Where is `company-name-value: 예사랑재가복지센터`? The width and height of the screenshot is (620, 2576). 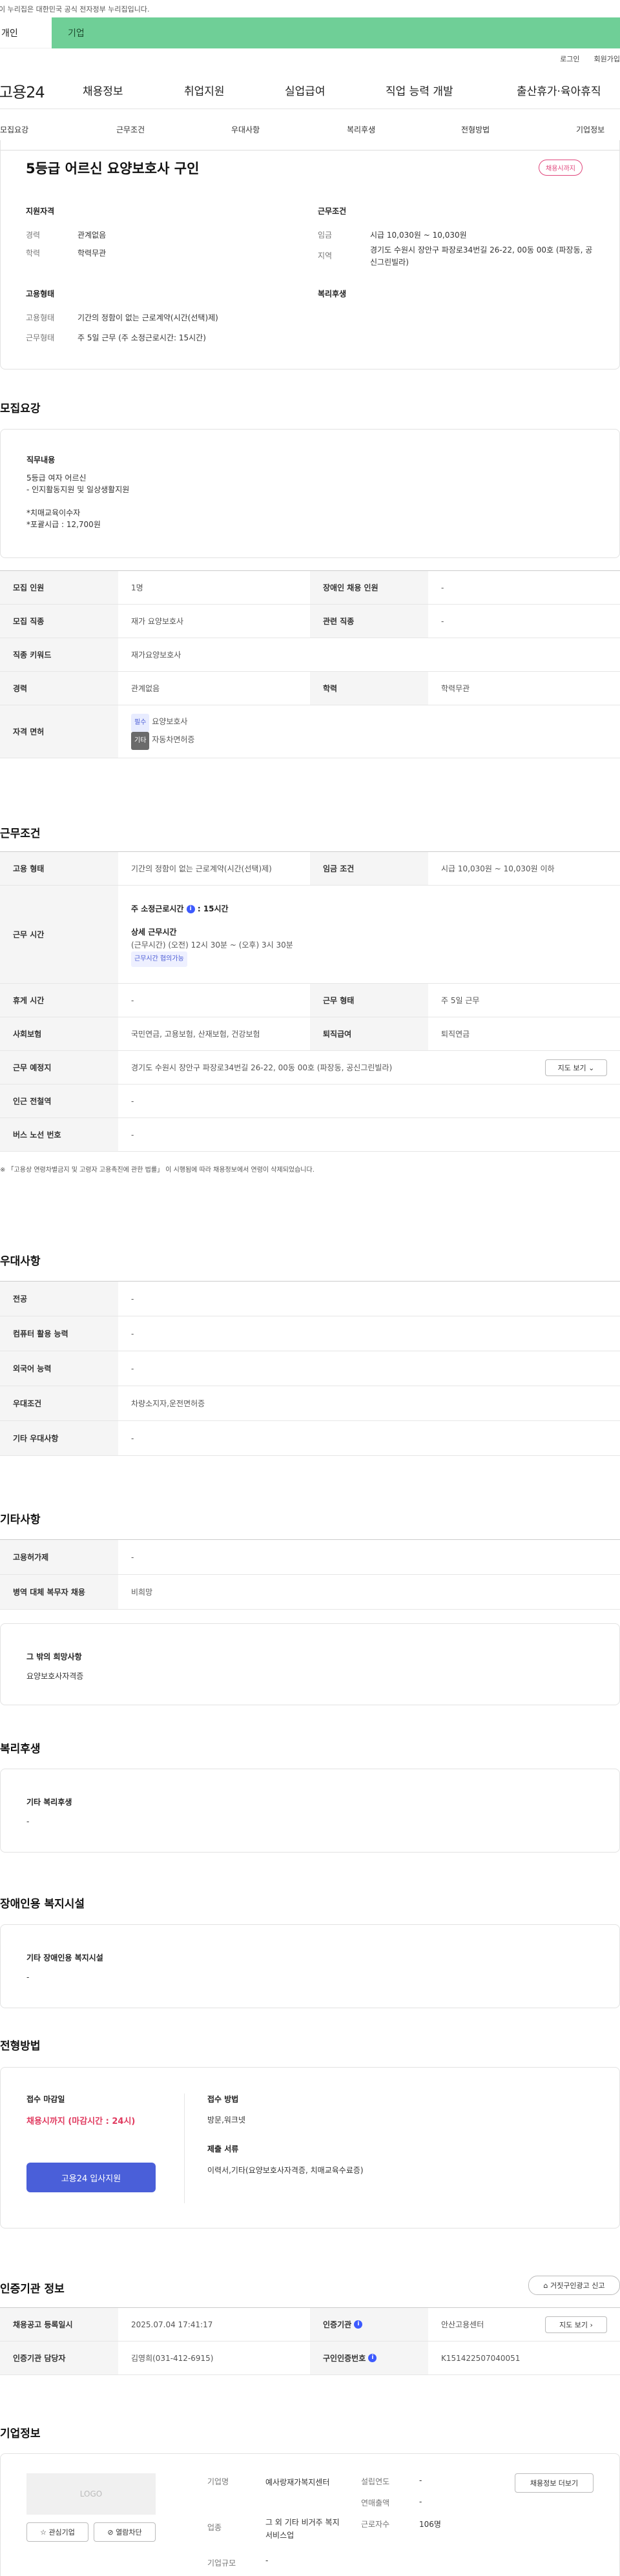 company-name-value: 예사랑재가복지센터 is located at coordinates (297, 2482).